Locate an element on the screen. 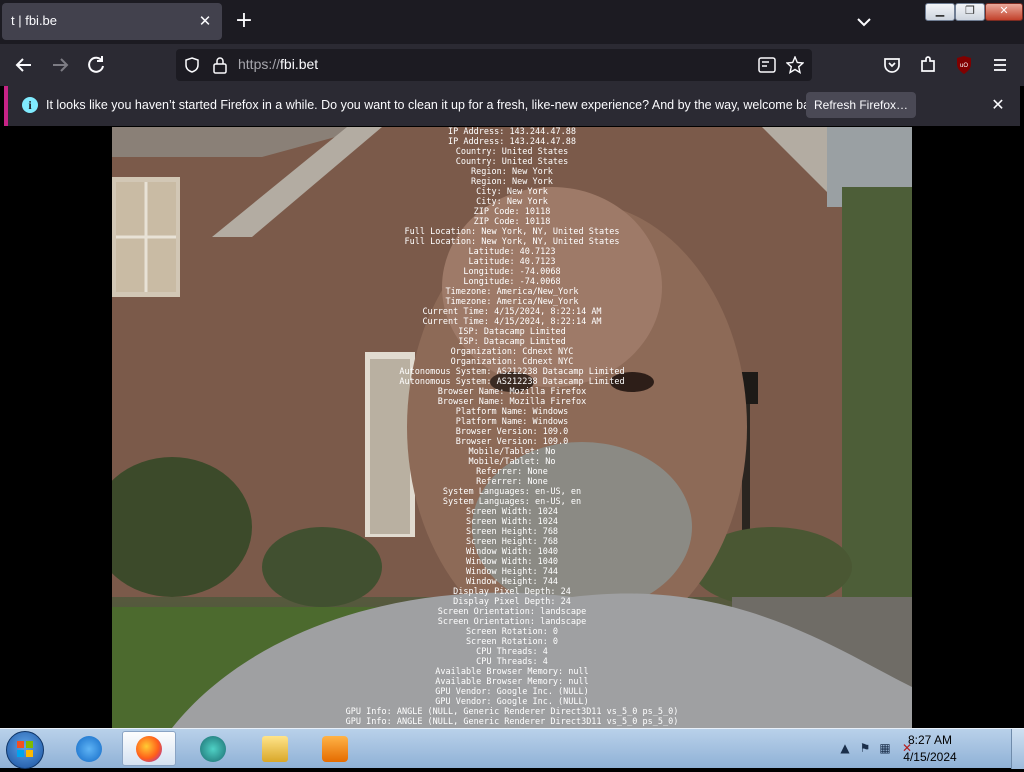  info-line: Platform Name: Windows is located at coordinates (512, 412).